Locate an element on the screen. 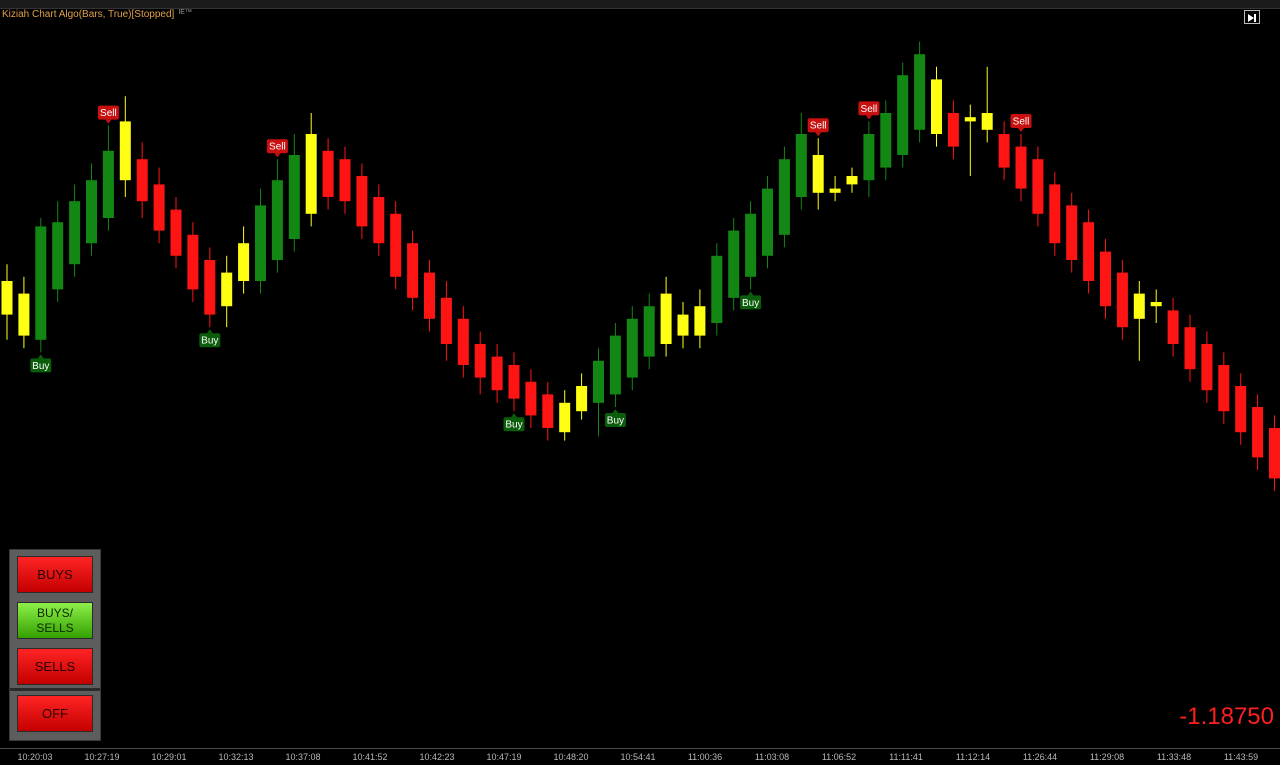  panel-separator is located at coordinates (55, 689).